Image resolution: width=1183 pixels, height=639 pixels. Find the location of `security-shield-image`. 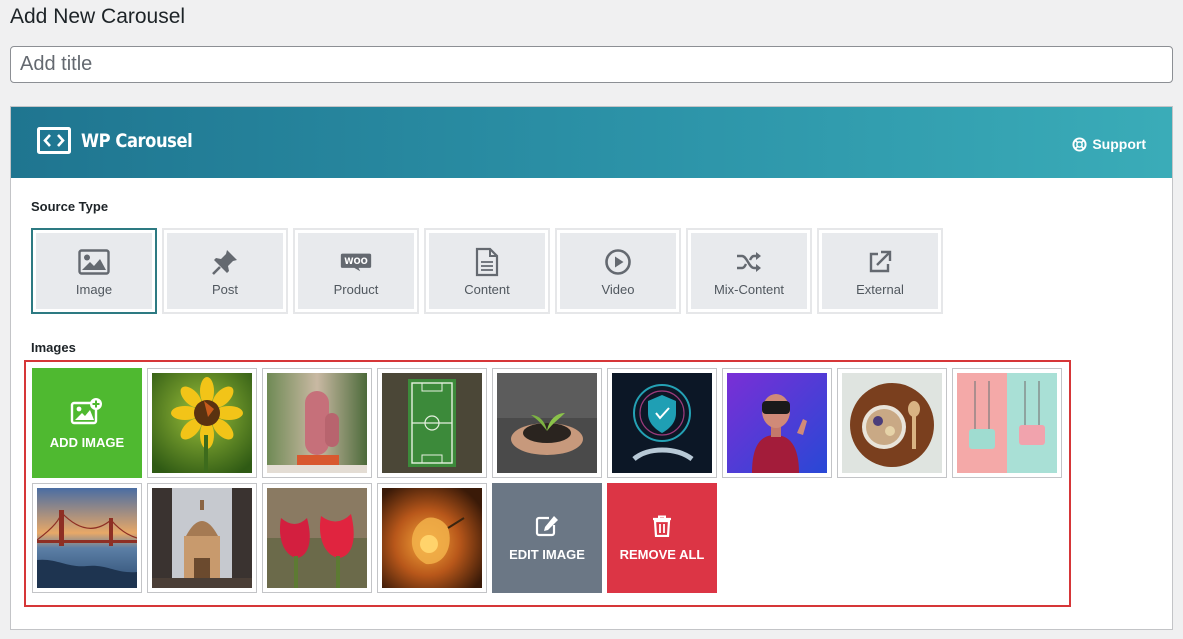

security-shield-image is located at coordinates (662, 423).